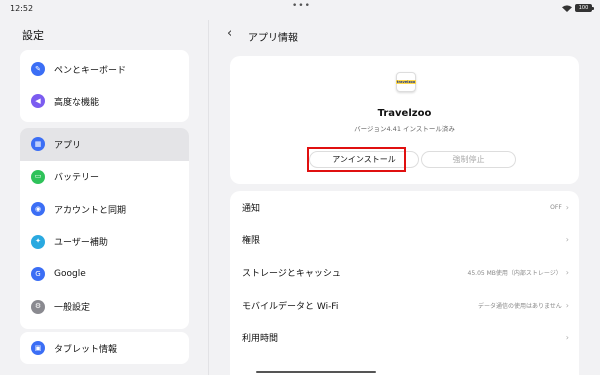 The height and width of the screenshot is (375, 600). What do you see at coordinates (104, 274) in the screenshot?
I see `sidebar-item-google: G Google` at bounding box center [104, 274].